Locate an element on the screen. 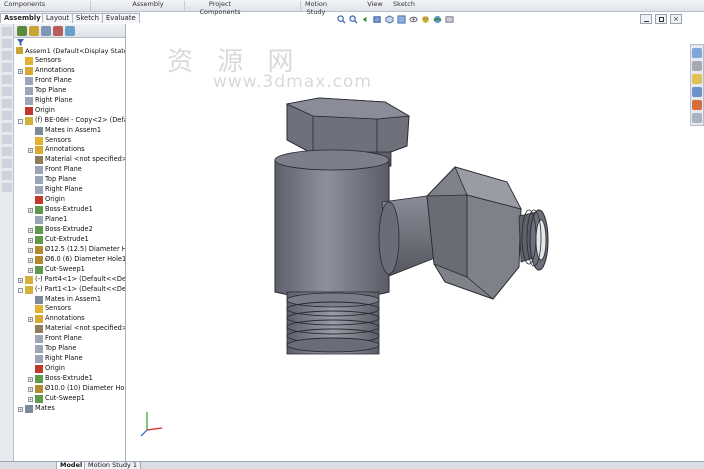 The height and width of the screenshot is (469, 704). display-style-icon is located at coordinates (401, 19).